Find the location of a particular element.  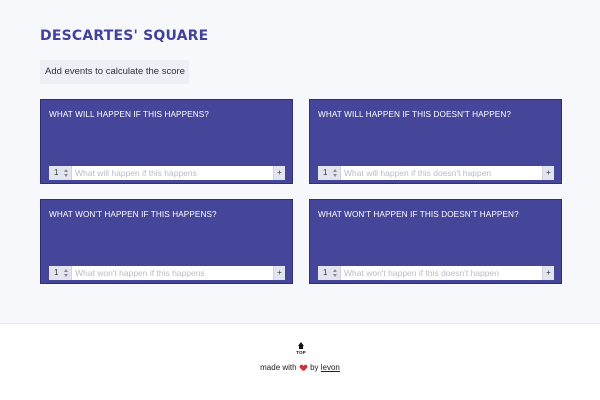

quadrant-question: WHAT WON'T HAPPEN IF THIS HAPPENS? is located at coordinates (133, 214).